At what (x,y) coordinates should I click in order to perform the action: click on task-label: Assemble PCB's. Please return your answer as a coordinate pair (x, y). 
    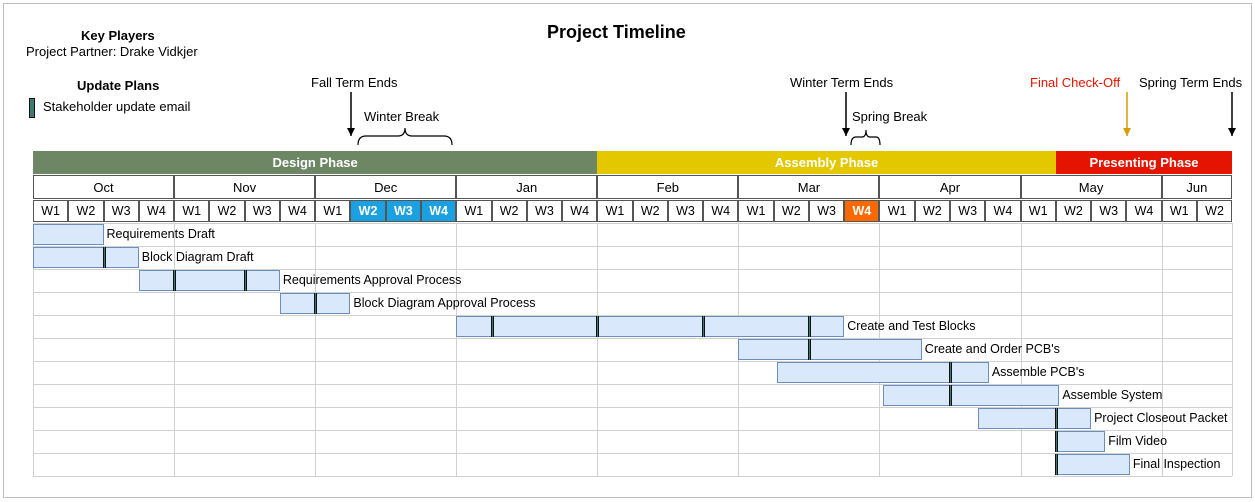
    Looking at the image, I should click on (1038, 372).